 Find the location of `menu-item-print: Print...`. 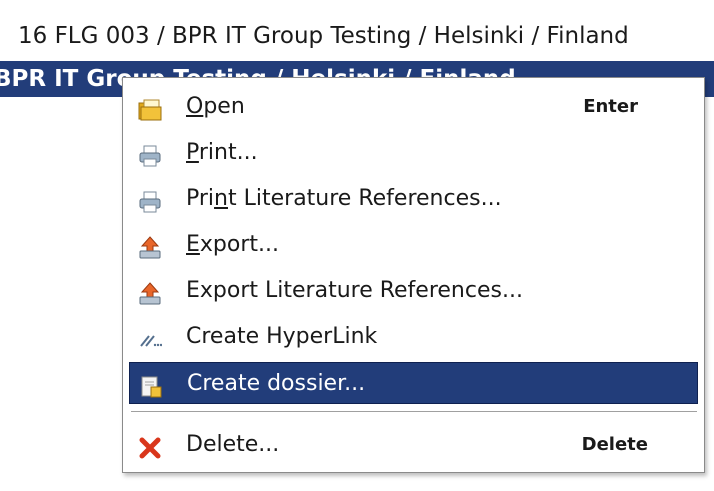

menu-item-print: Print... is located at coordinates (413, 153).